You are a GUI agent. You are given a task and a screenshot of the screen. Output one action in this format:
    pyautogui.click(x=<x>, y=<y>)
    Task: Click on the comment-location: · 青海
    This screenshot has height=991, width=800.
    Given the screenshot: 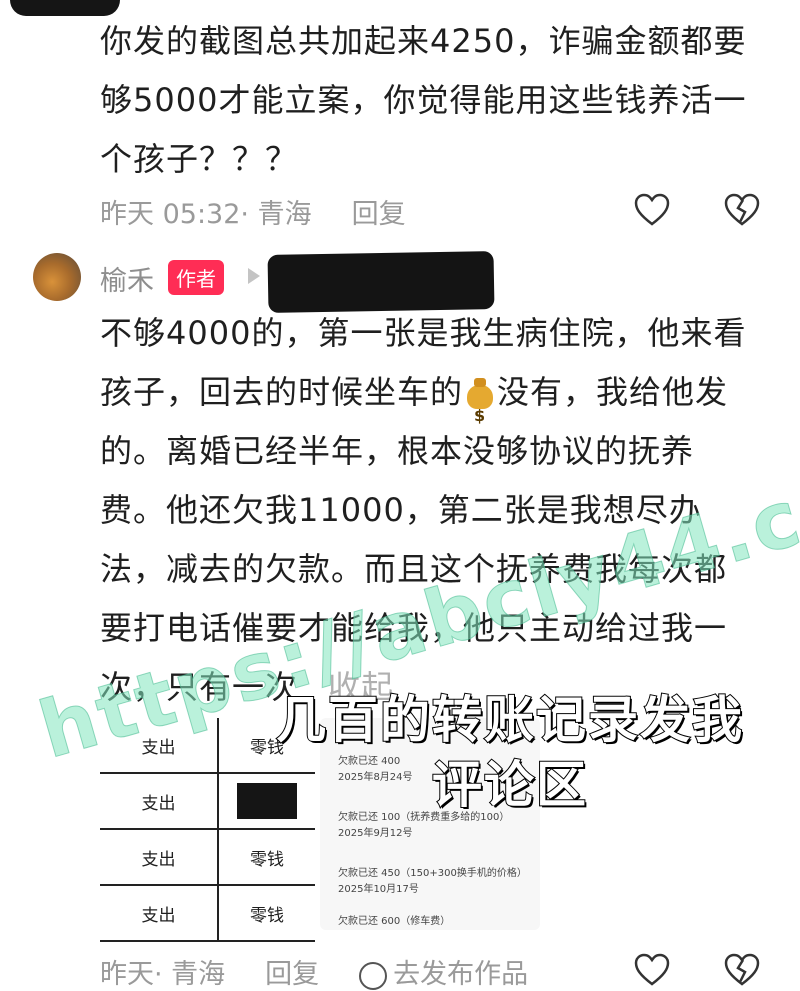 What is the action you would take?
    pyautogui.click(x=276, y=214)
    